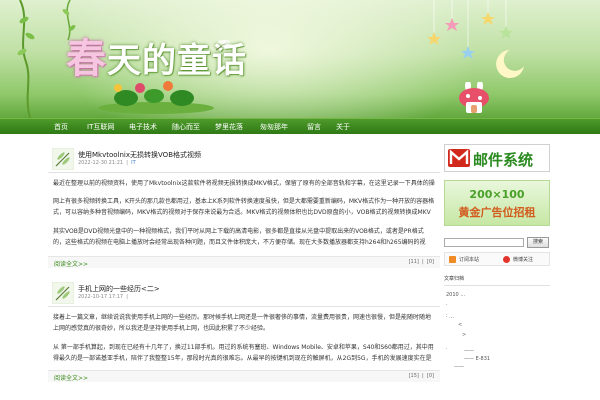 Image resolution: width=600 pixels, height=400 pixels. I want to click on mail-system-banner: 邮件系统, so click(497, 158).